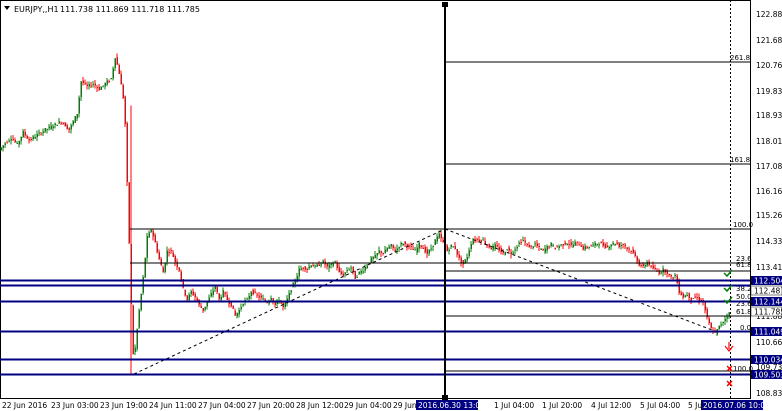 The image size is (782, 411). Describe the element at coordinates (445, 4) in the screenshot. I see `crosshair-handle-top` at that location.